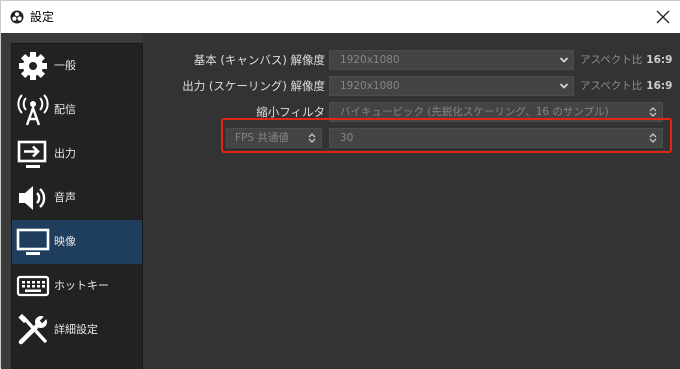  Describe the element at coordinates (626, 86) in the screenshot. I see `output-aspect-ratio: アスペクト比 16:9` at that location.